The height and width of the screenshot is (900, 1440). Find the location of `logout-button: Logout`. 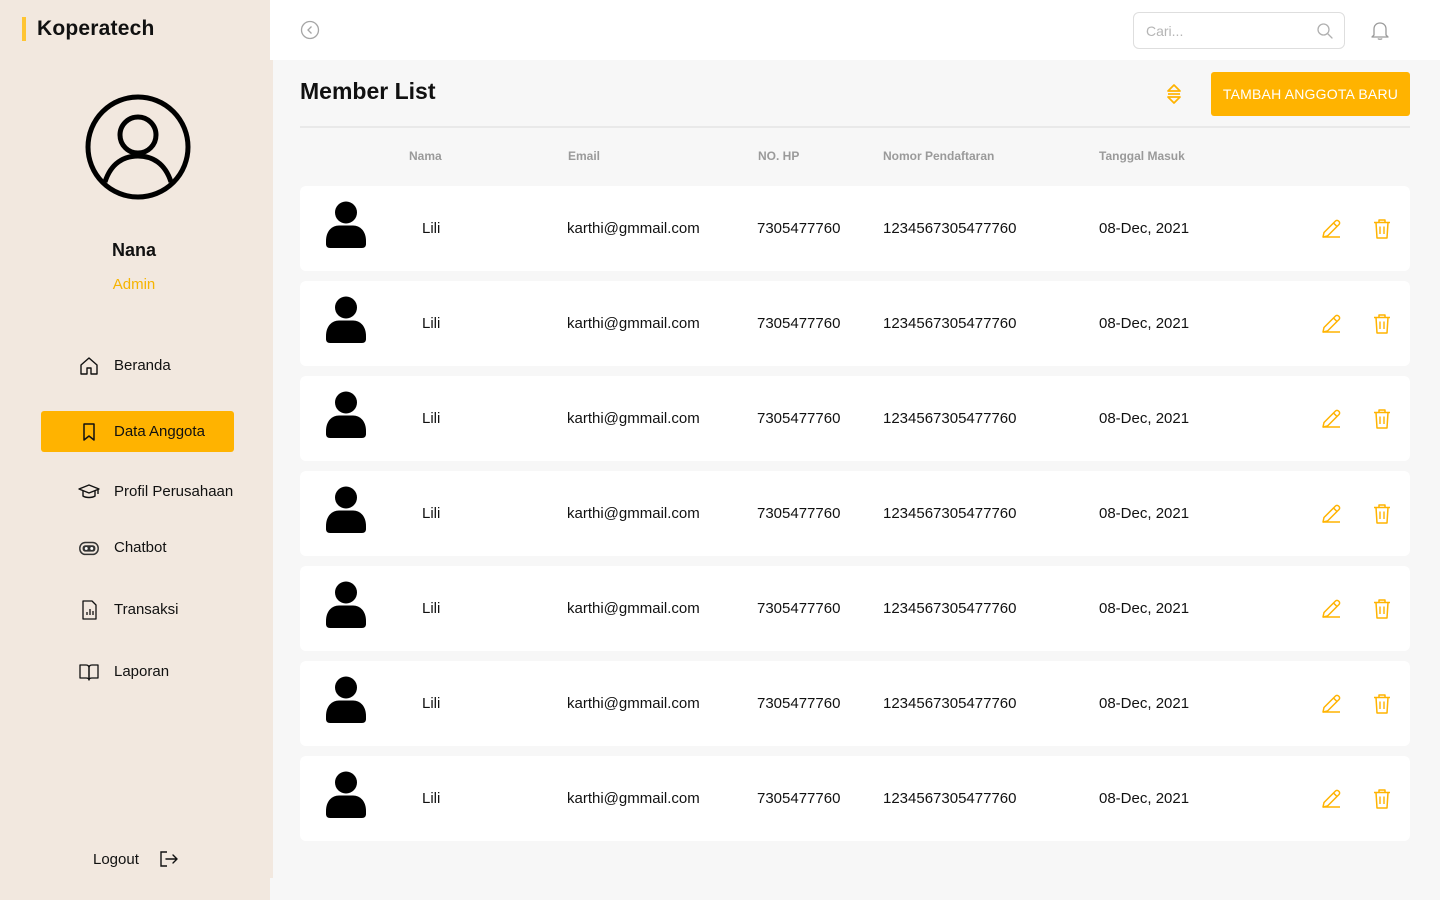

logout-button: Logout is located at coordinates (137, 859).